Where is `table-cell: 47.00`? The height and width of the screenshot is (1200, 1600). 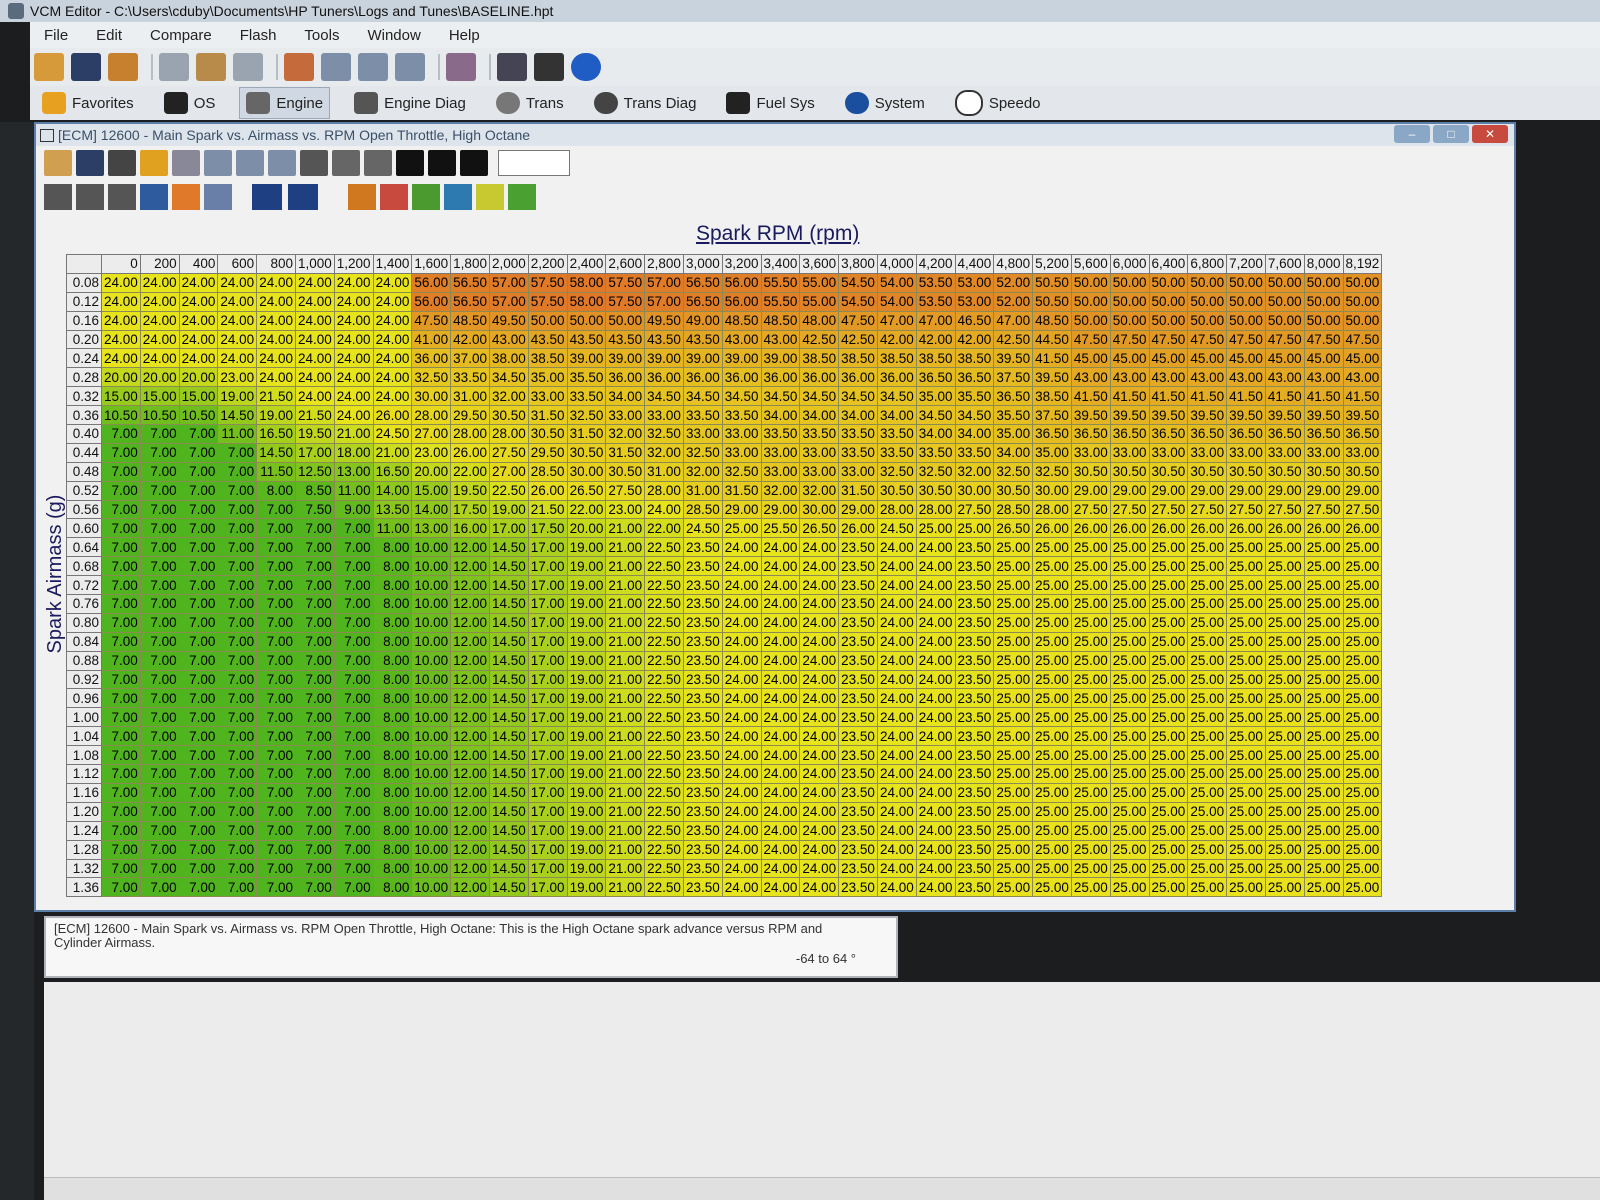
table-cell: 47.00 is located at coordinates (935, 320).